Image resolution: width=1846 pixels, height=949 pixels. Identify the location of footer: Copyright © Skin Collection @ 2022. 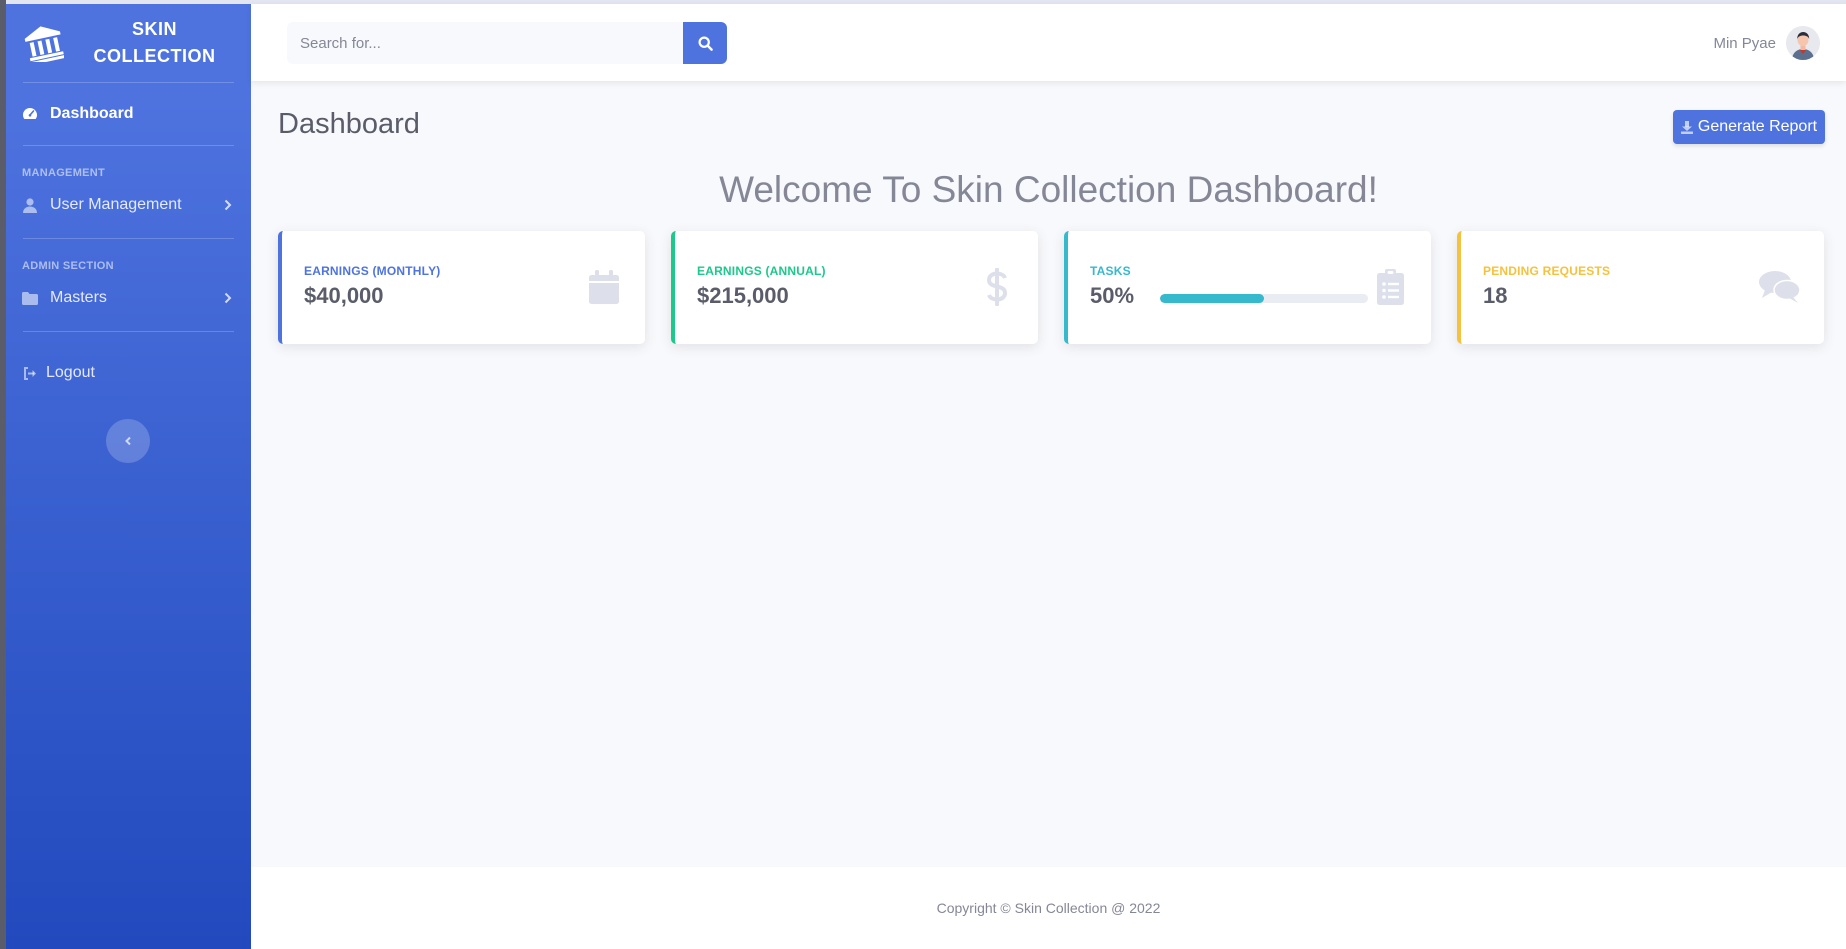
(1048, 908).